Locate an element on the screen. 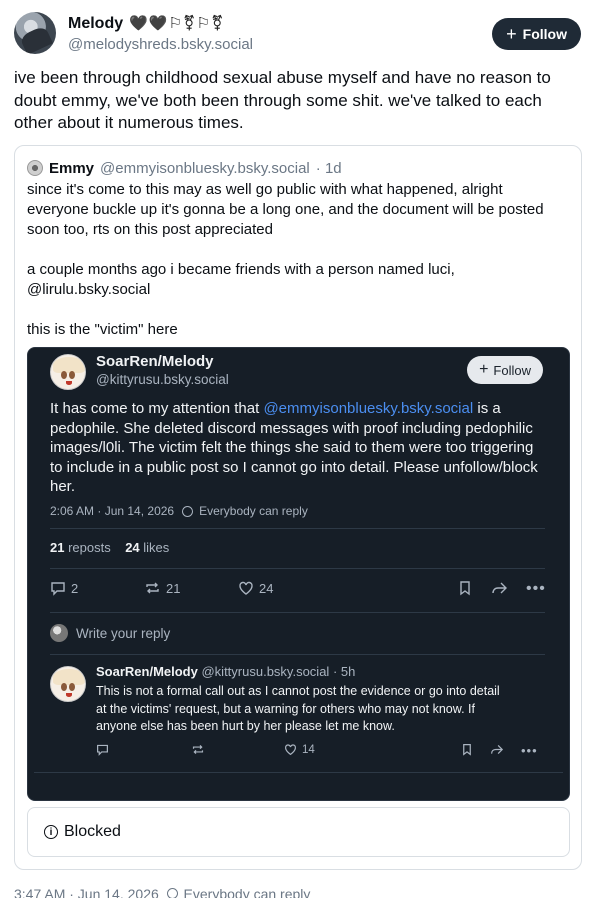 The width and height of the screenshot is (597, 898). reply-author-name: SoarRen/Melody is located at coordinates (147, 671).